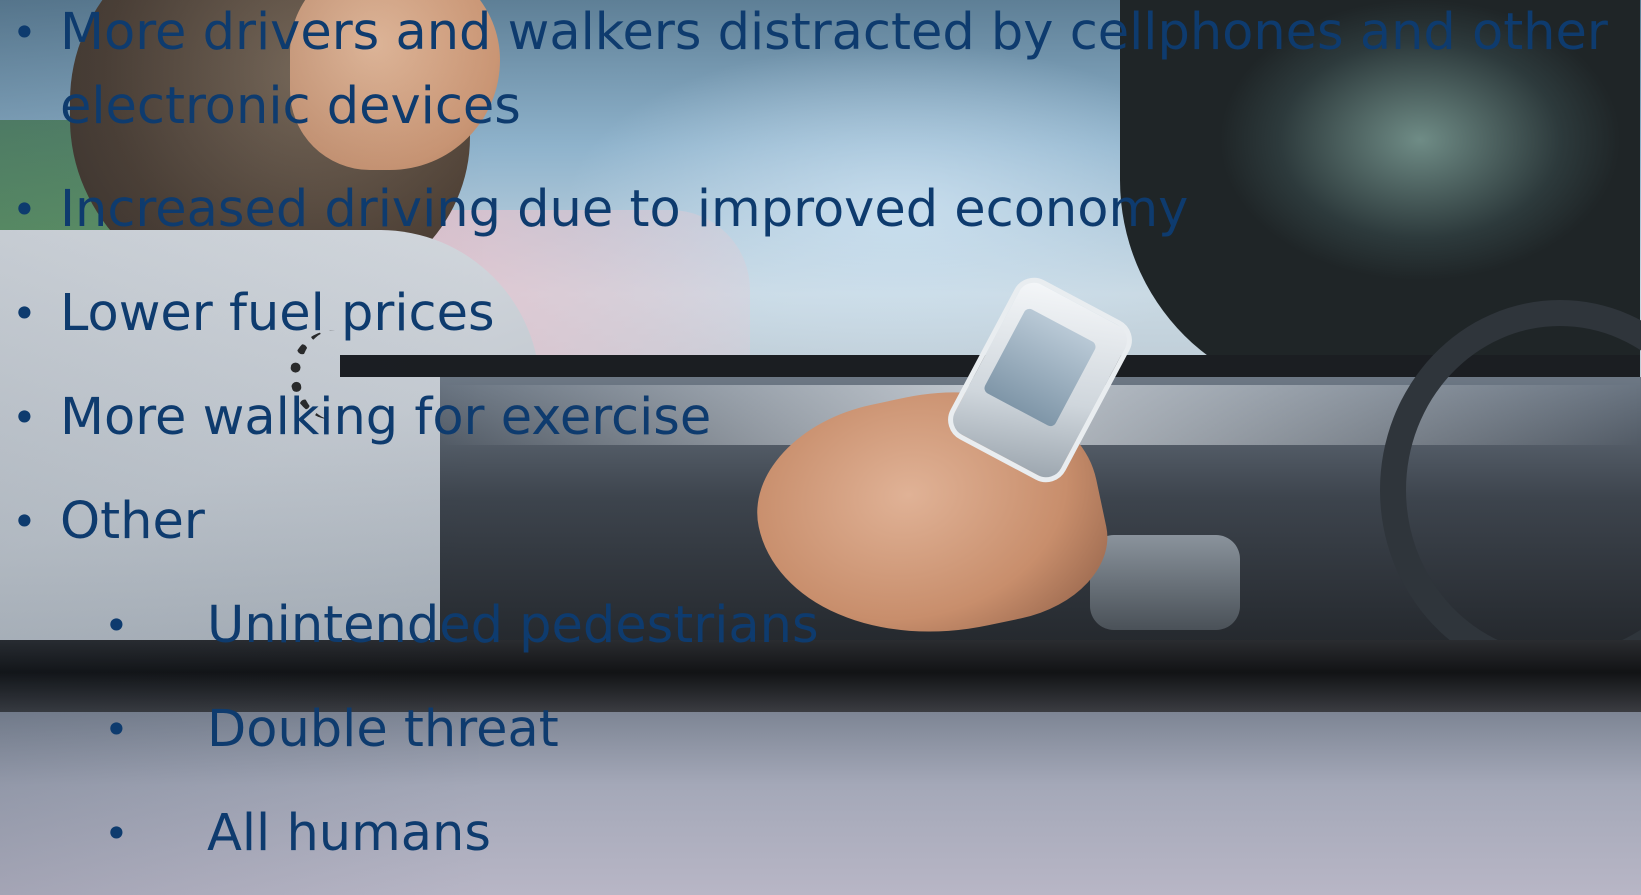 The width and height of the screenshot is (1641, 895). I want to click on sub-bullet-text: Double threat, so click(383, 729).